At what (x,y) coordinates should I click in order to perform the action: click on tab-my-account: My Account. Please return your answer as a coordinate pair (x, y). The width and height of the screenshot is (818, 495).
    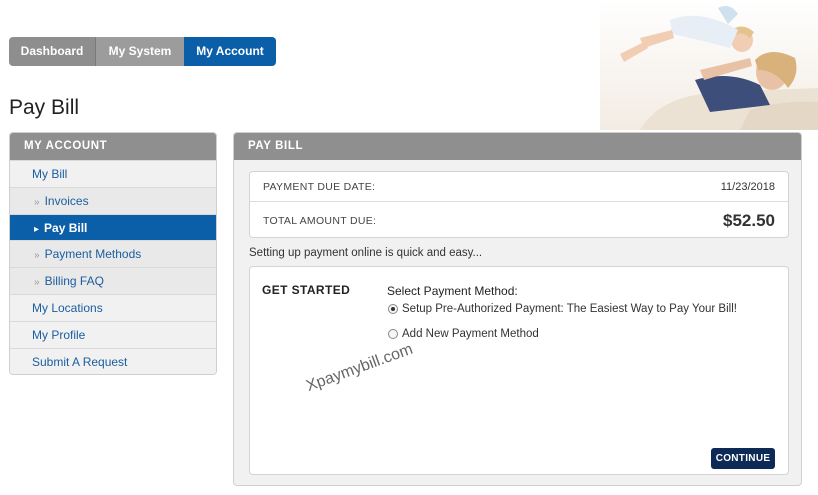
    Looking at the image, I should click on (230, 51).